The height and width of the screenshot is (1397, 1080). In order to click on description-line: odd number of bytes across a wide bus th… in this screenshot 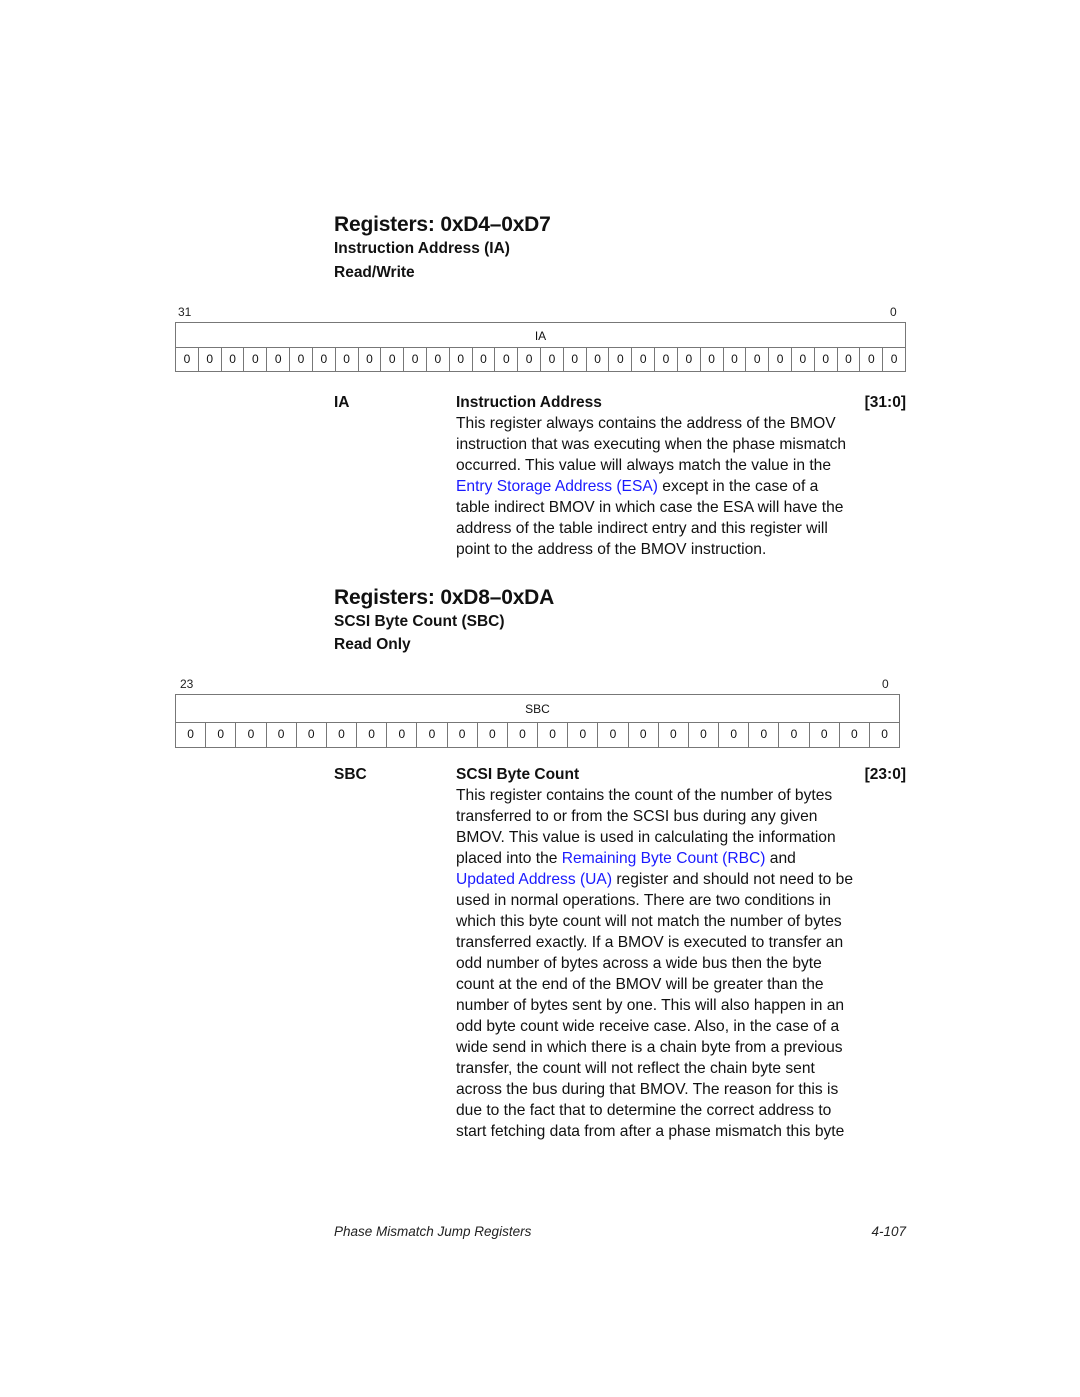, I will do `click(681, 963)`.